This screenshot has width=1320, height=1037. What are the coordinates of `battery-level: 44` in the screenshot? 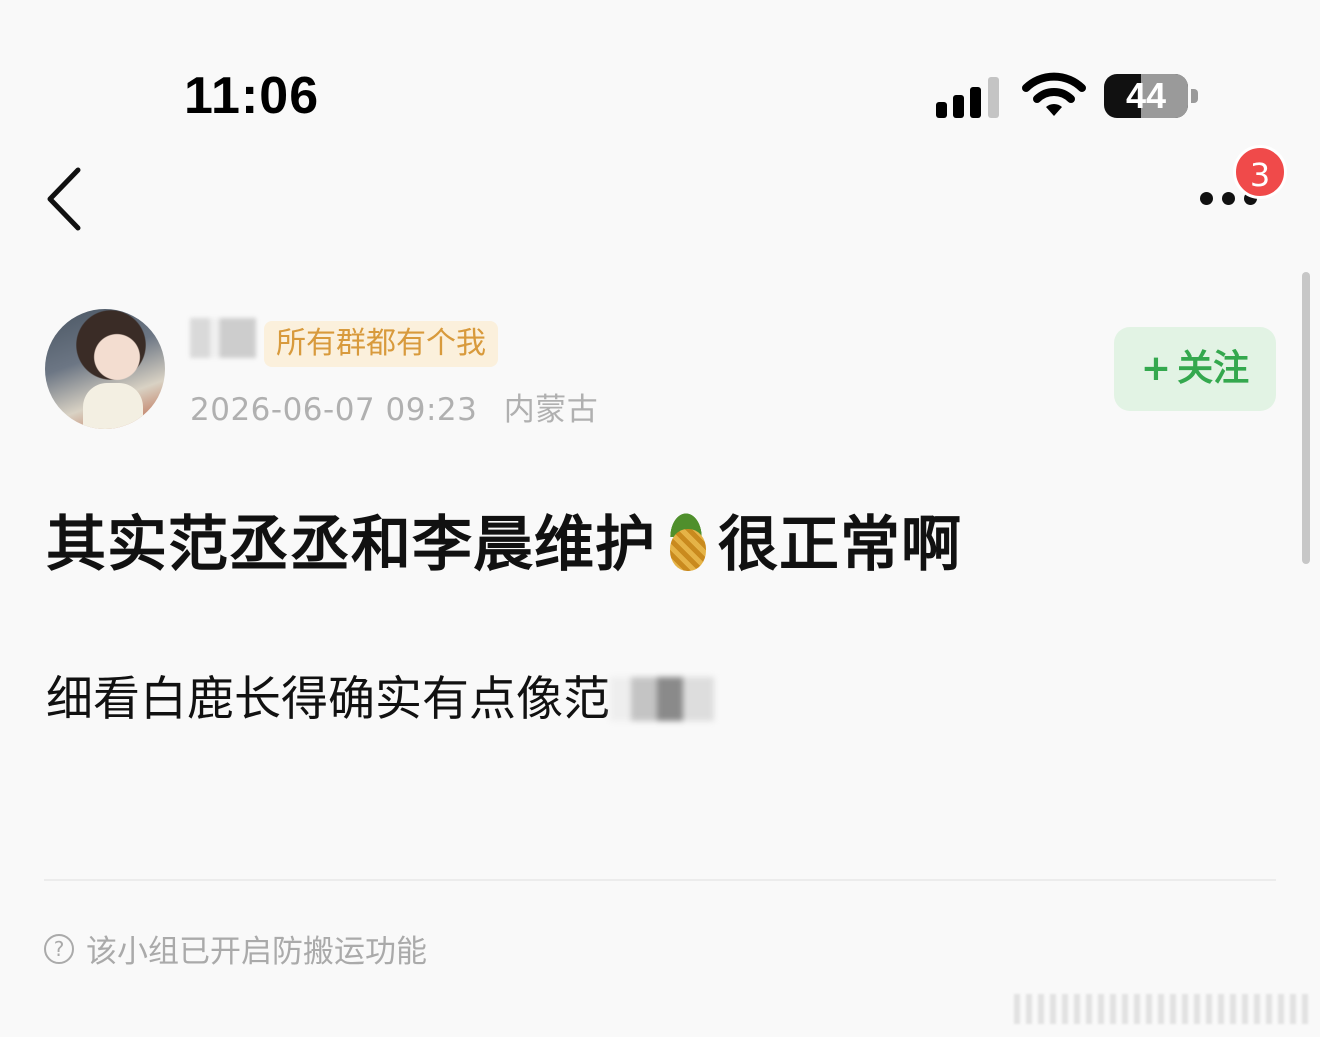 It's located at (1146, 95).